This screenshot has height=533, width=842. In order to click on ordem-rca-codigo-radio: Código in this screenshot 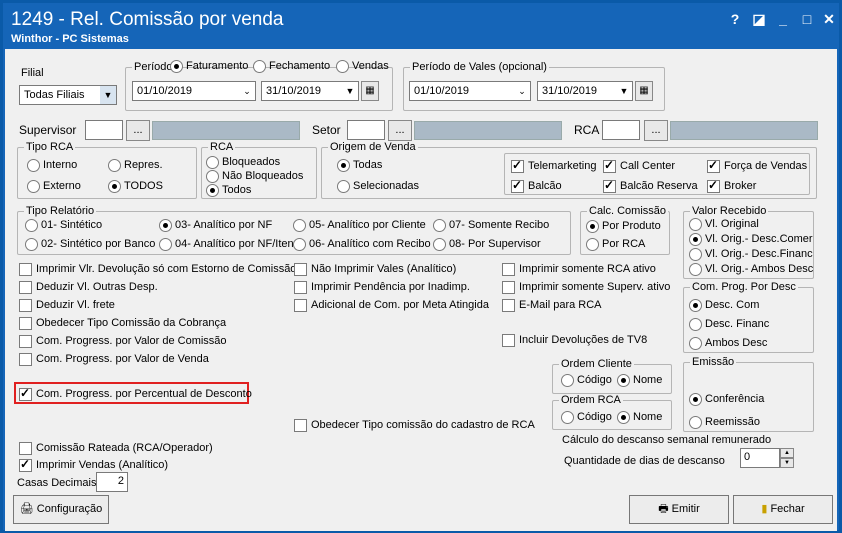, I will do `click(586, 417)`.